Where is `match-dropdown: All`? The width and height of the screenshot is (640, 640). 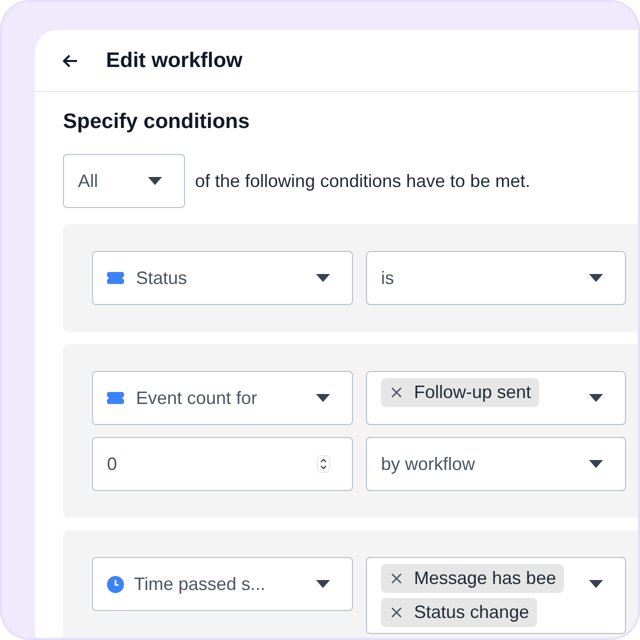
match-dropdown: All is located at coordinates (124, 181).